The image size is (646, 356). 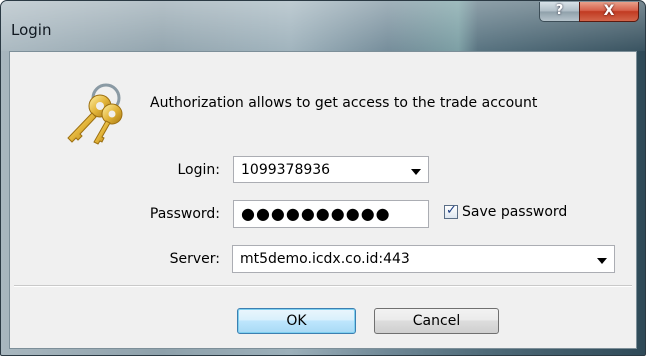 I want to click on login-label: Login:, so click(x=199, y=170).